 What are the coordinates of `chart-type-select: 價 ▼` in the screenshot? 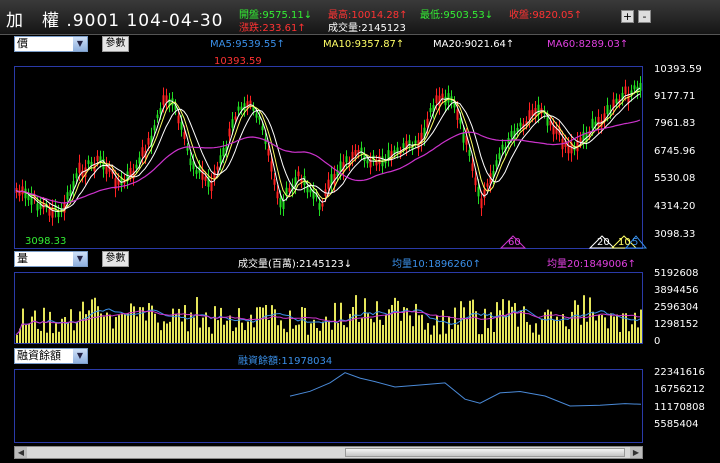 It's located at (51, 44).